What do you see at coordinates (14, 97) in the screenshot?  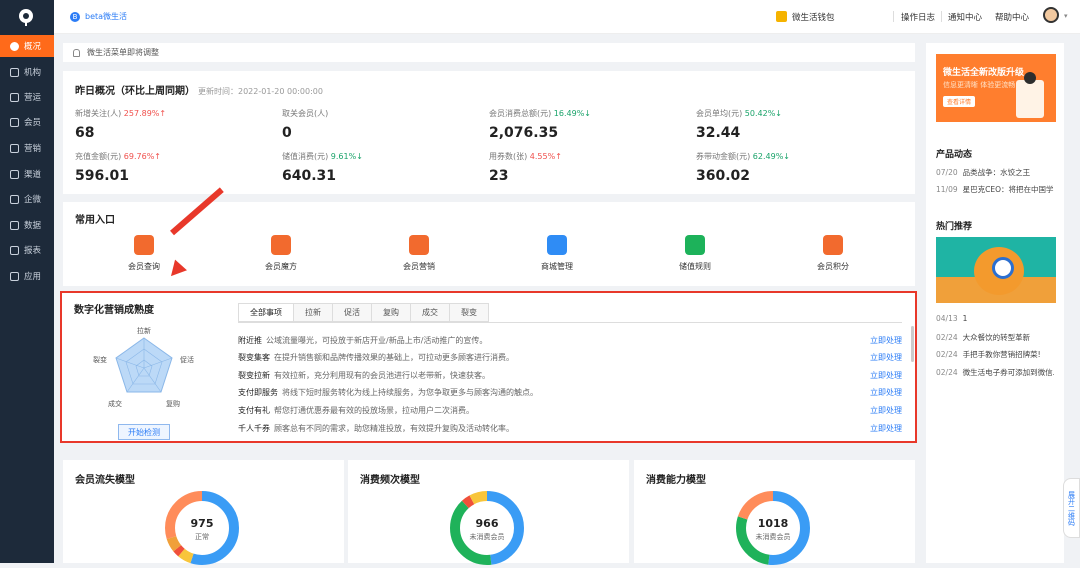 I see `operation-icon` at bounding box center [14, 97].